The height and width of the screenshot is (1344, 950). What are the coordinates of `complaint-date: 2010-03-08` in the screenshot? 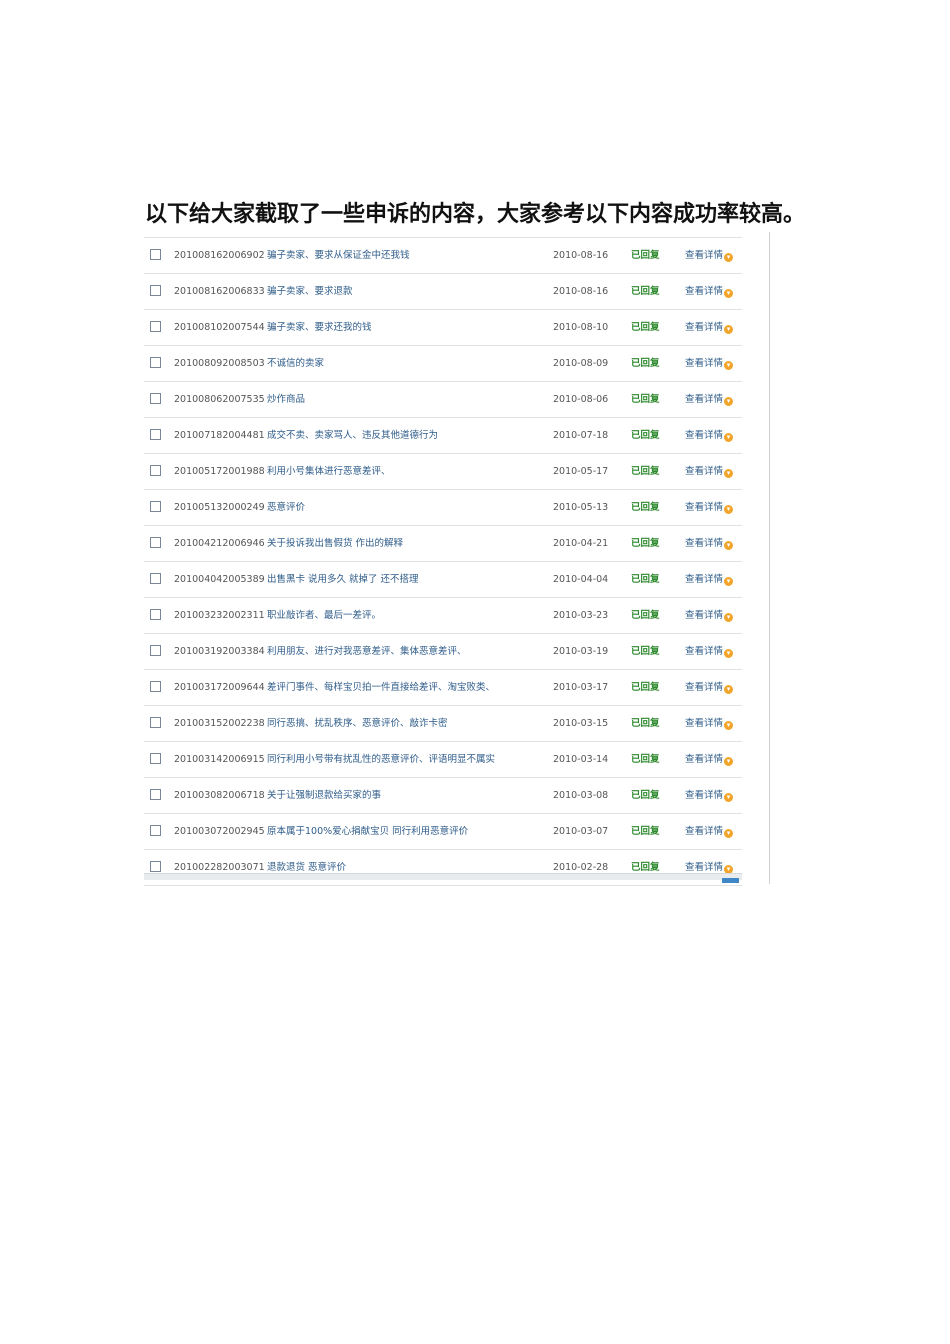 It's located at (581, 795).